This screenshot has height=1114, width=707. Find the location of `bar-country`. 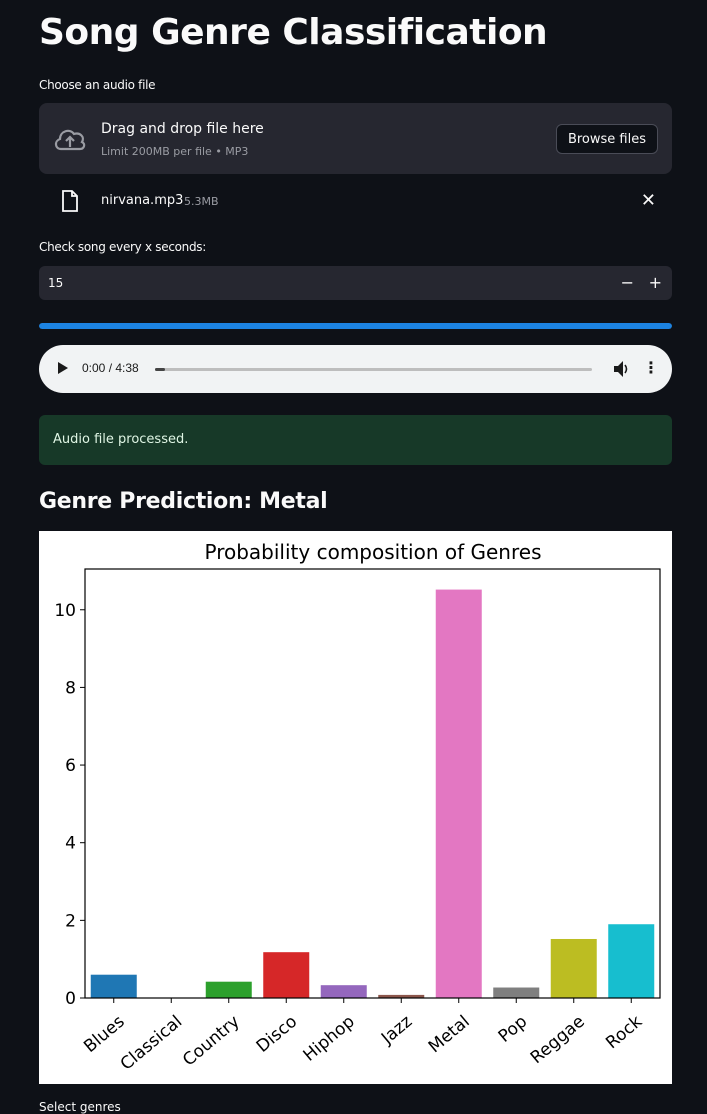

bar-country is located at coordinates (228, 989).